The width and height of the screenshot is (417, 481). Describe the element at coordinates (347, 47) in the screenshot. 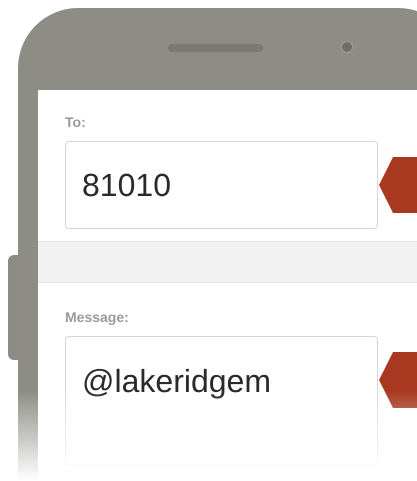

I see `camera-icon` at that location.